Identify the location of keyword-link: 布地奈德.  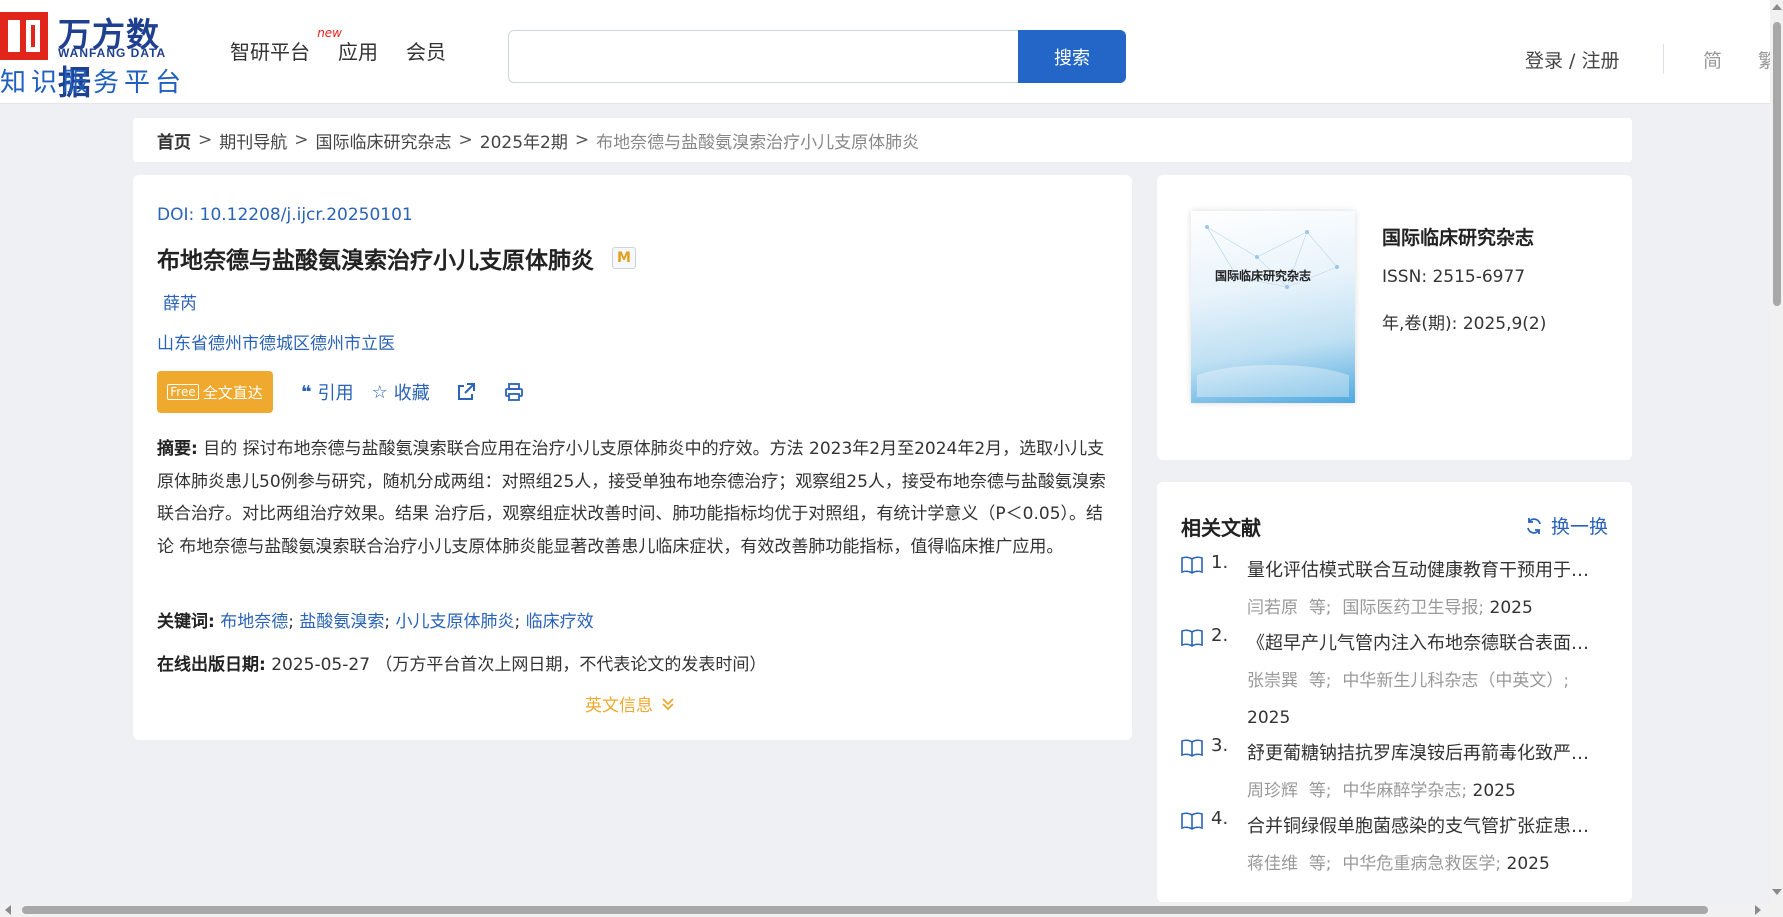
(254, 622).